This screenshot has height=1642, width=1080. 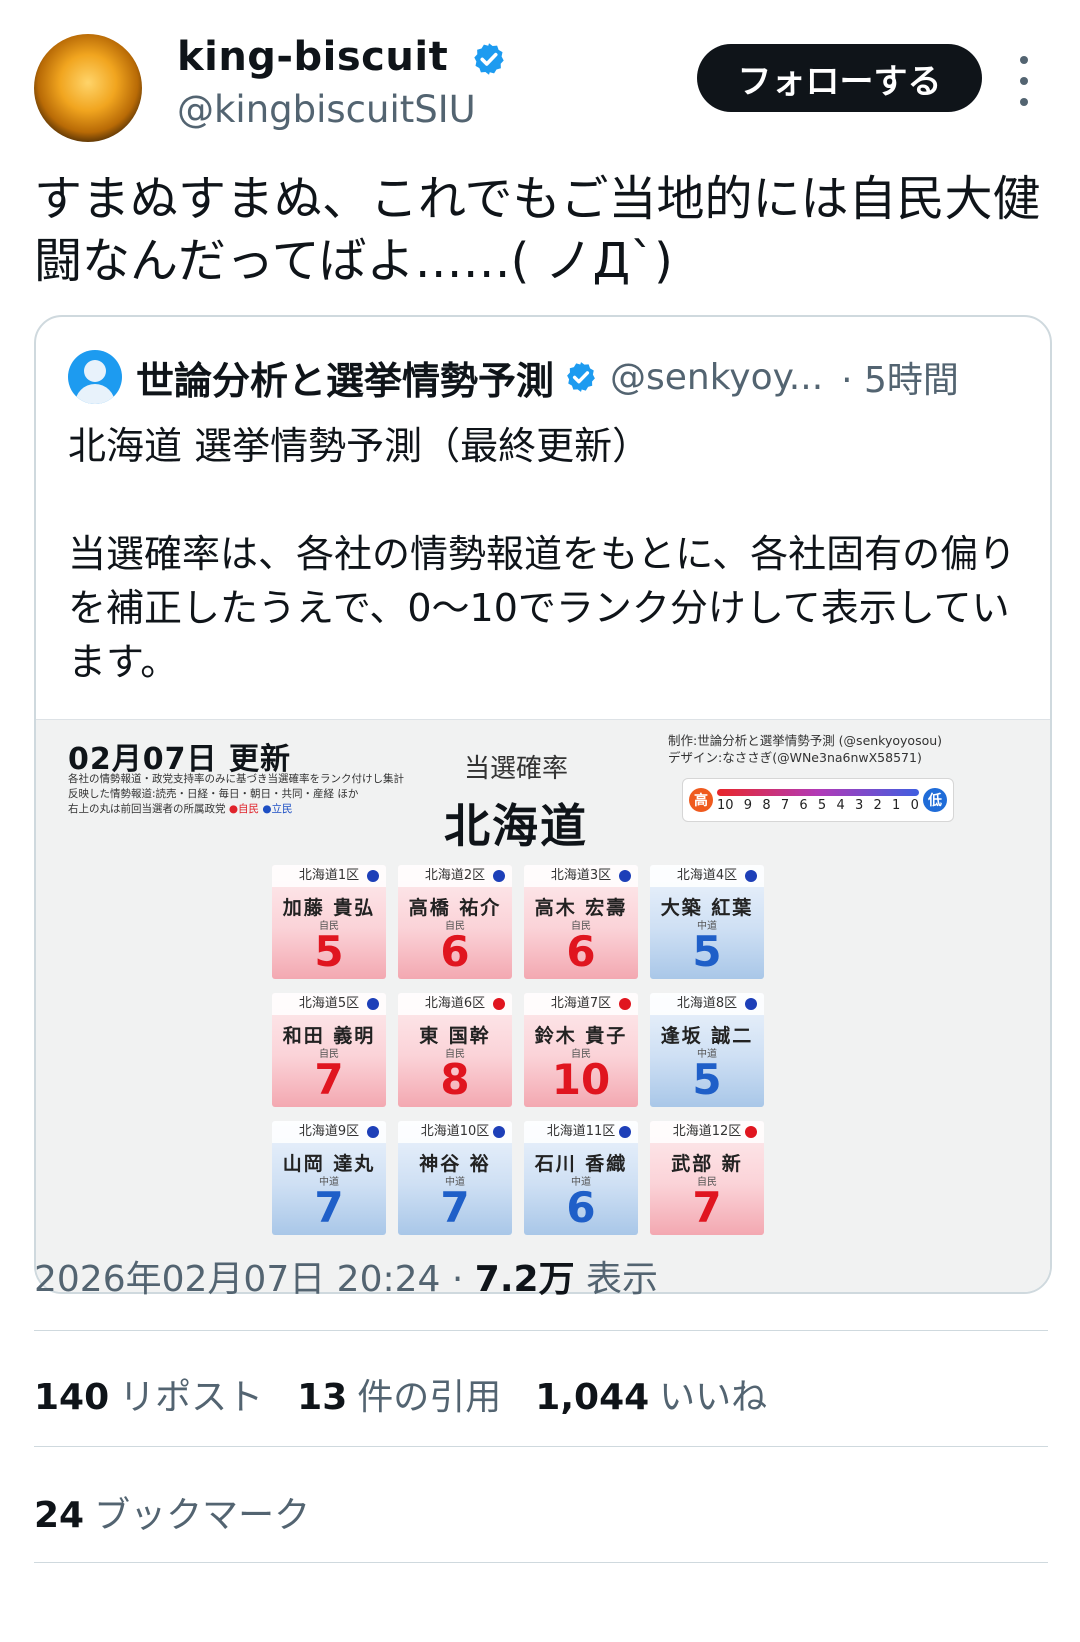 What do you see at coordinates (345, 377) in the screenshot?
I see `quoted-author-name: 世論分析と選挙情勢予測` at bounding box center [345, 377].